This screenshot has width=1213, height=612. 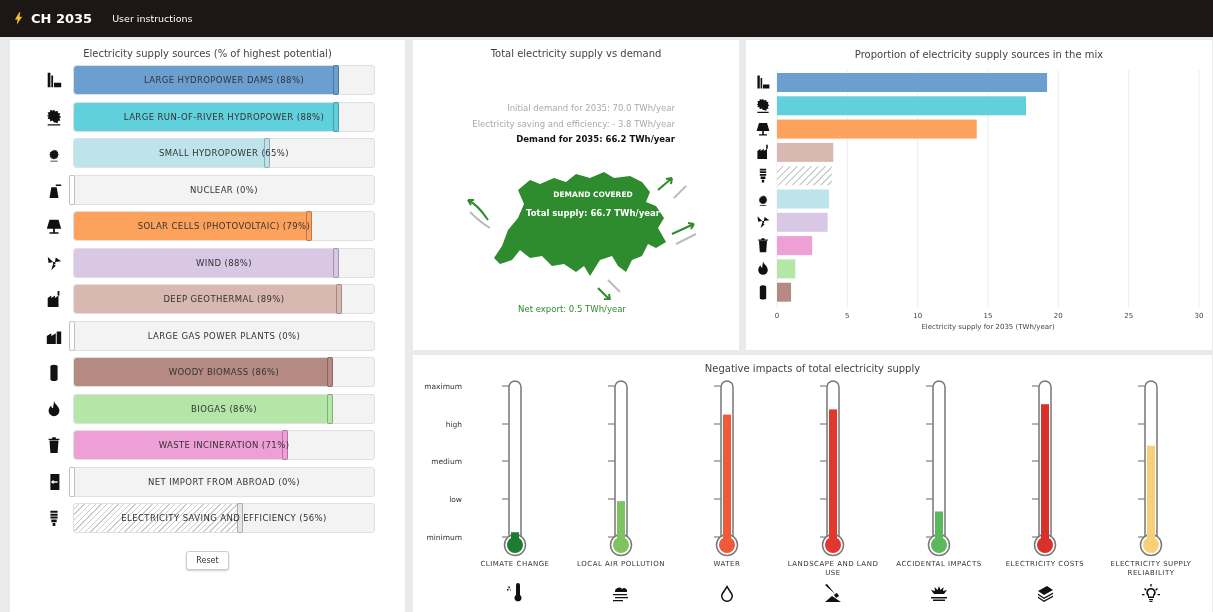 What do you see at coordinates (62, 18) in the screenshot?
I see `app-logo: CH 2035` at bounding box center [62, 18].